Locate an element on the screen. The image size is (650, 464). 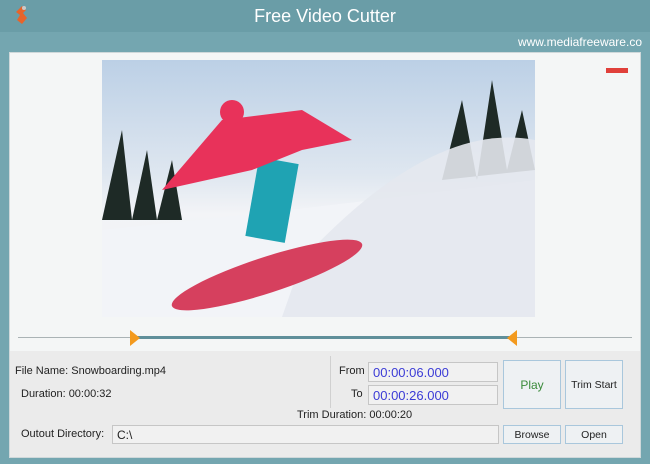
divider is located at coordinates (330, 382).